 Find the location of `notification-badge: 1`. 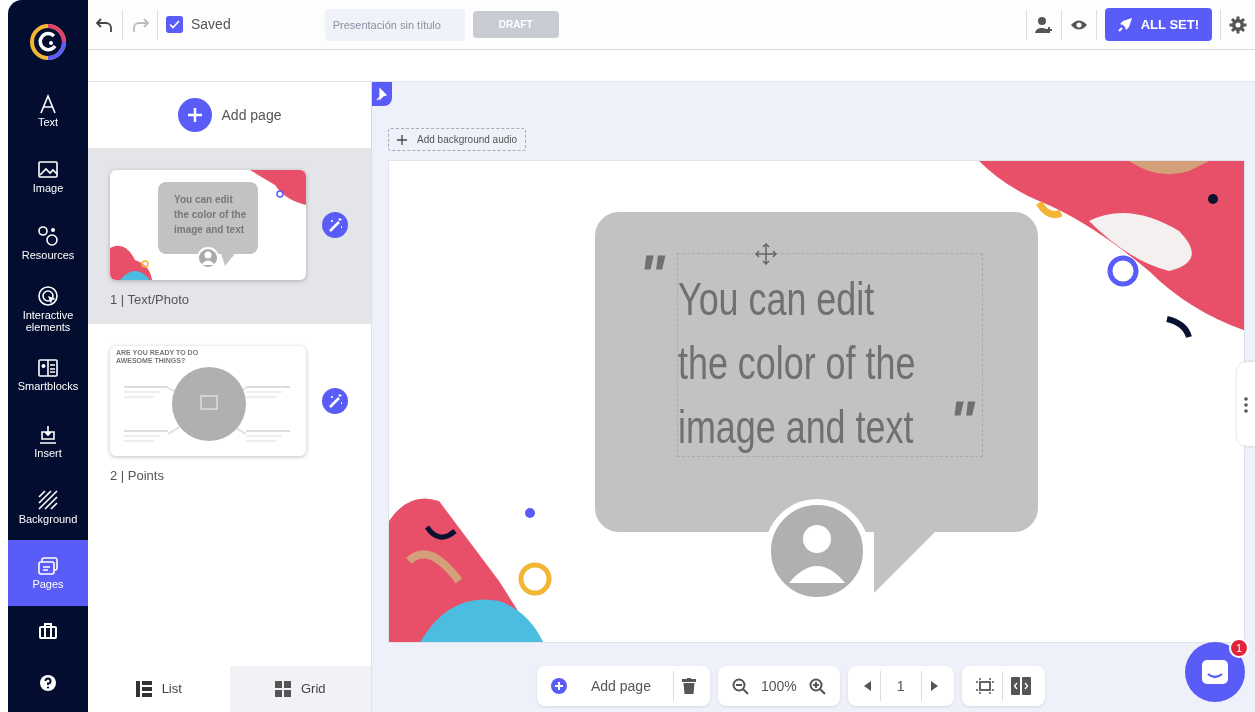

notification-badge: 1 is located at coordinates (1239, 648).